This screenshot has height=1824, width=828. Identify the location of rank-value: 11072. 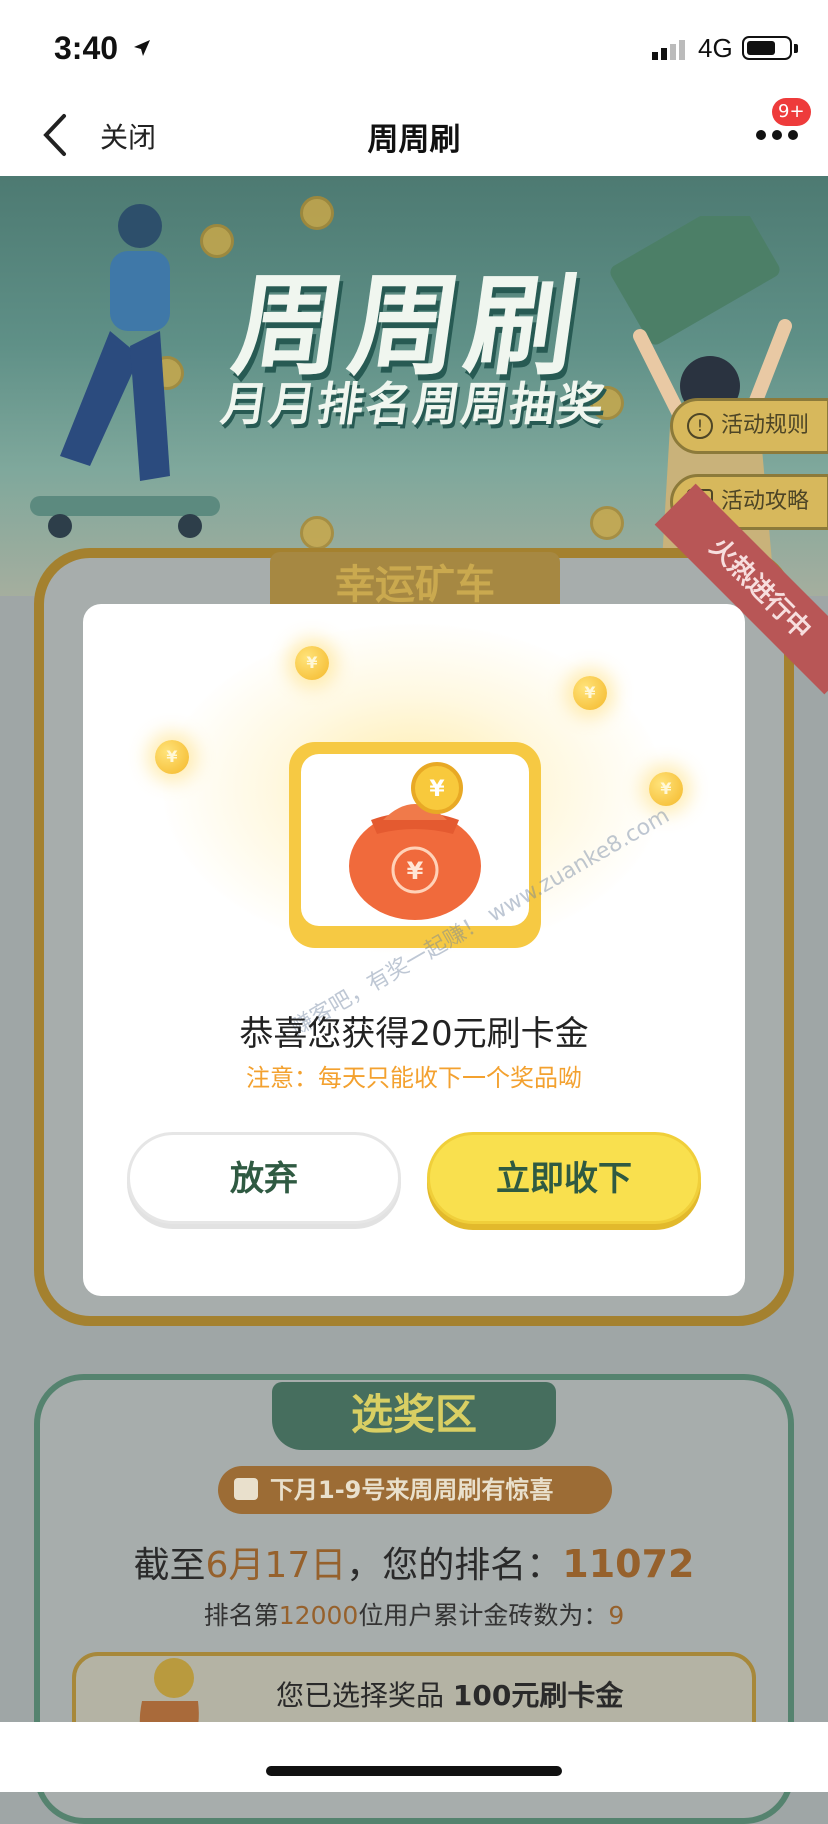
(628, 1564).